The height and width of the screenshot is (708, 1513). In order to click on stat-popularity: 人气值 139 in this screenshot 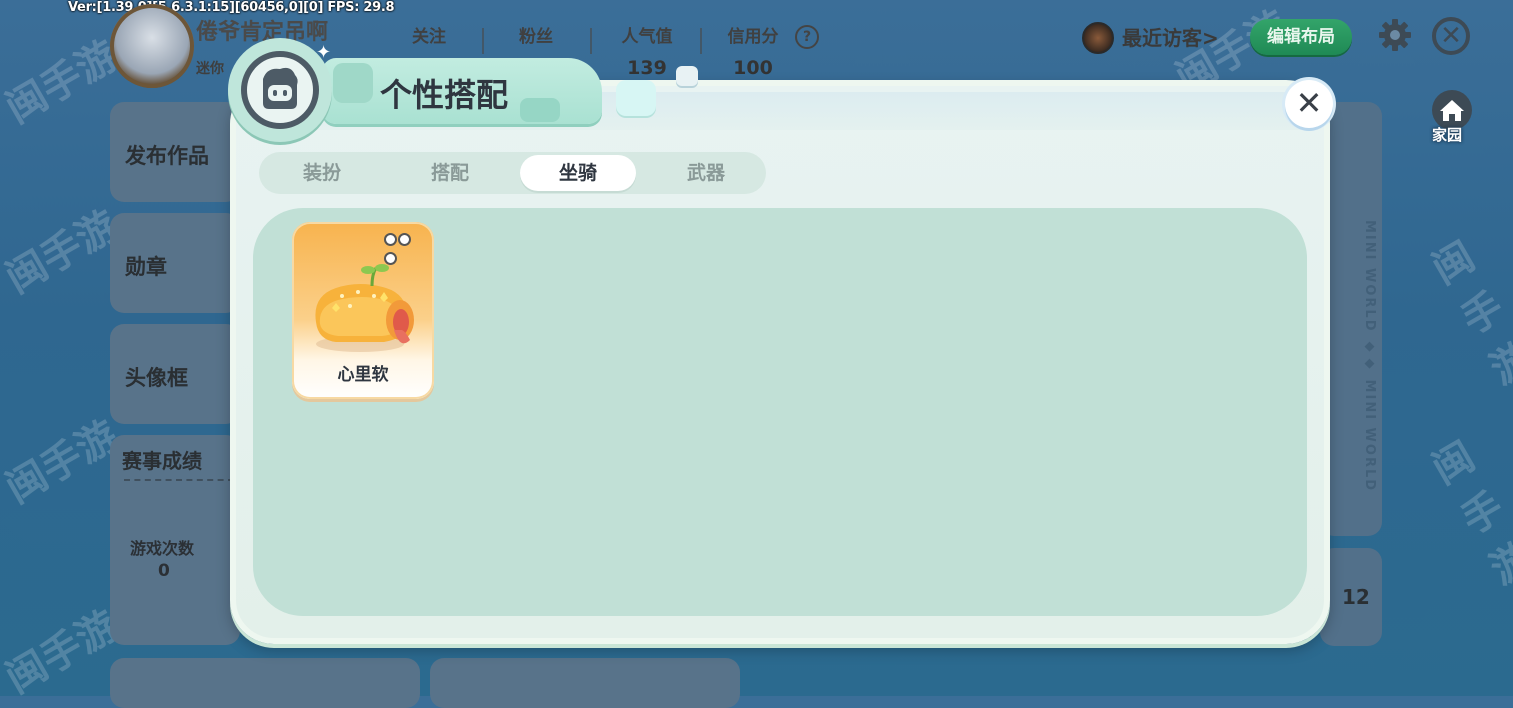, I will do `click(647, 50)`.